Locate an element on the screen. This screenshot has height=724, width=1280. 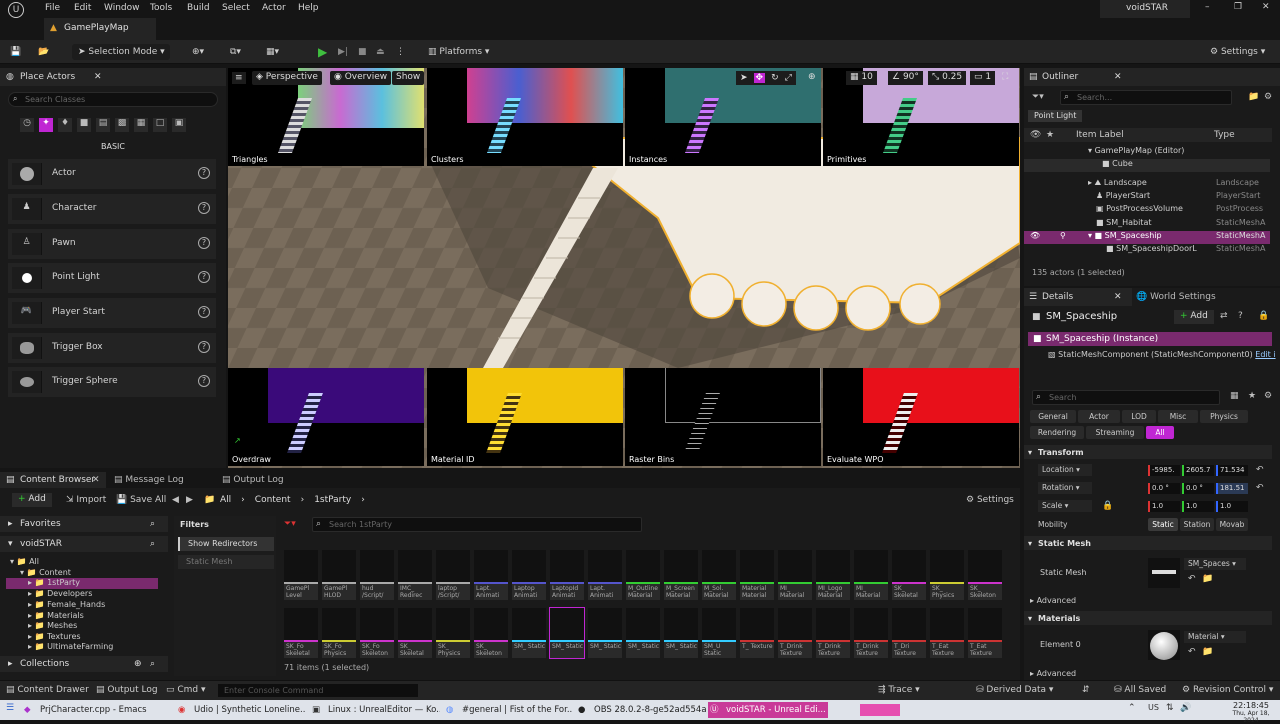
add-component-button: + Add is located at coordinates (1194, 317).